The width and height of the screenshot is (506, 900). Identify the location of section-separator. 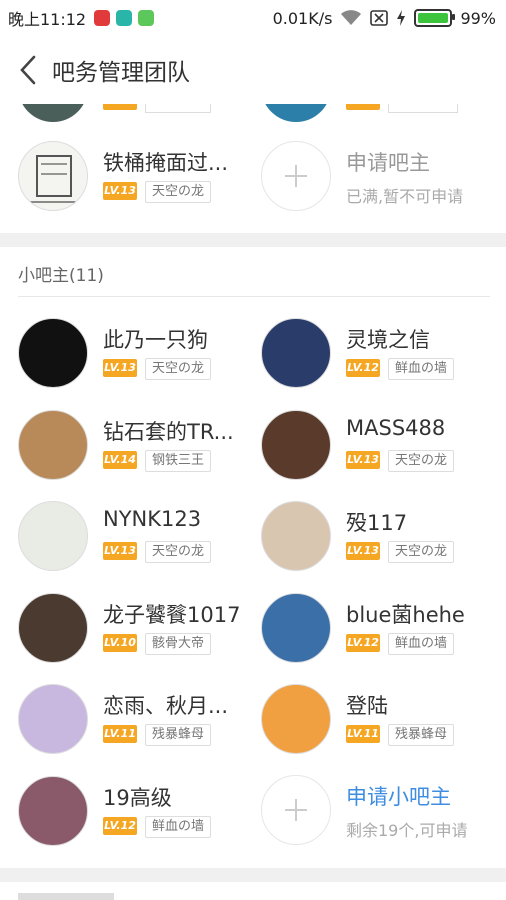
(254, 296).